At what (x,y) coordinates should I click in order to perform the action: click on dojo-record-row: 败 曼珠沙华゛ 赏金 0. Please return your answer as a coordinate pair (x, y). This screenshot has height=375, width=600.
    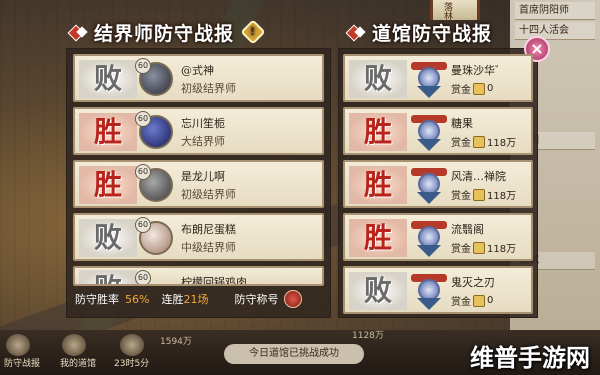
    Looking at the image, I should click on (438, 78).